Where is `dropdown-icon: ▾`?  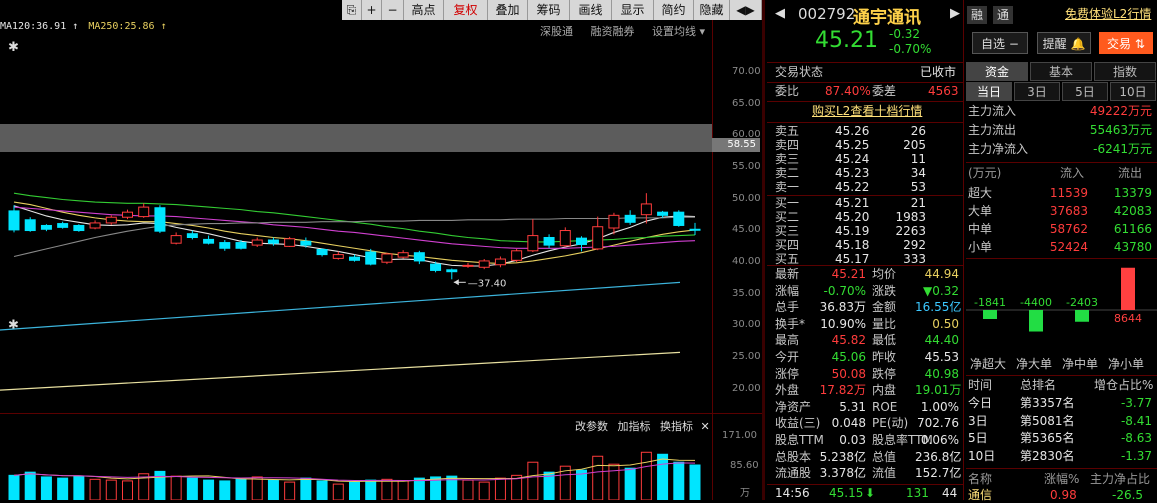
dropdown-icon: ▾ is located at coordinates (703, 31).